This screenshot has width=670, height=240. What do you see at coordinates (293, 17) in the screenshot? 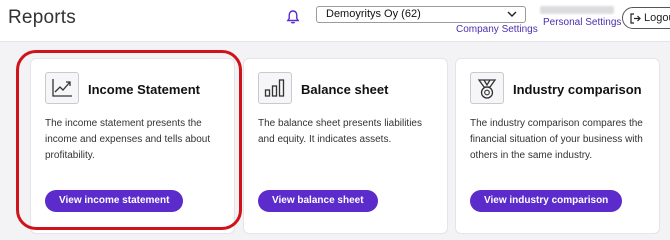
I see `bell-icon` at bounding box center [293, 17].